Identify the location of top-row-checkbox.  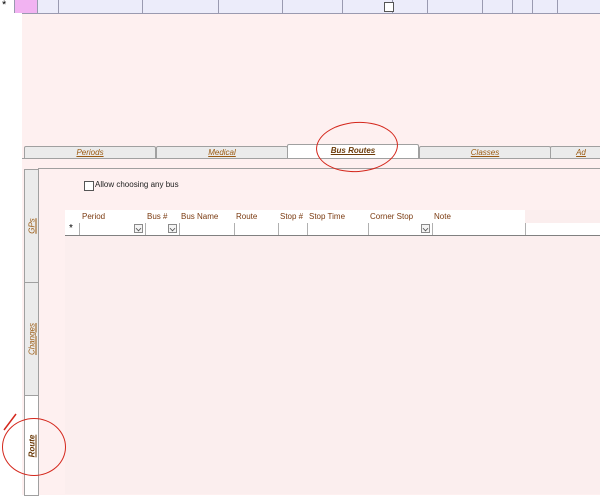
(389, 7).